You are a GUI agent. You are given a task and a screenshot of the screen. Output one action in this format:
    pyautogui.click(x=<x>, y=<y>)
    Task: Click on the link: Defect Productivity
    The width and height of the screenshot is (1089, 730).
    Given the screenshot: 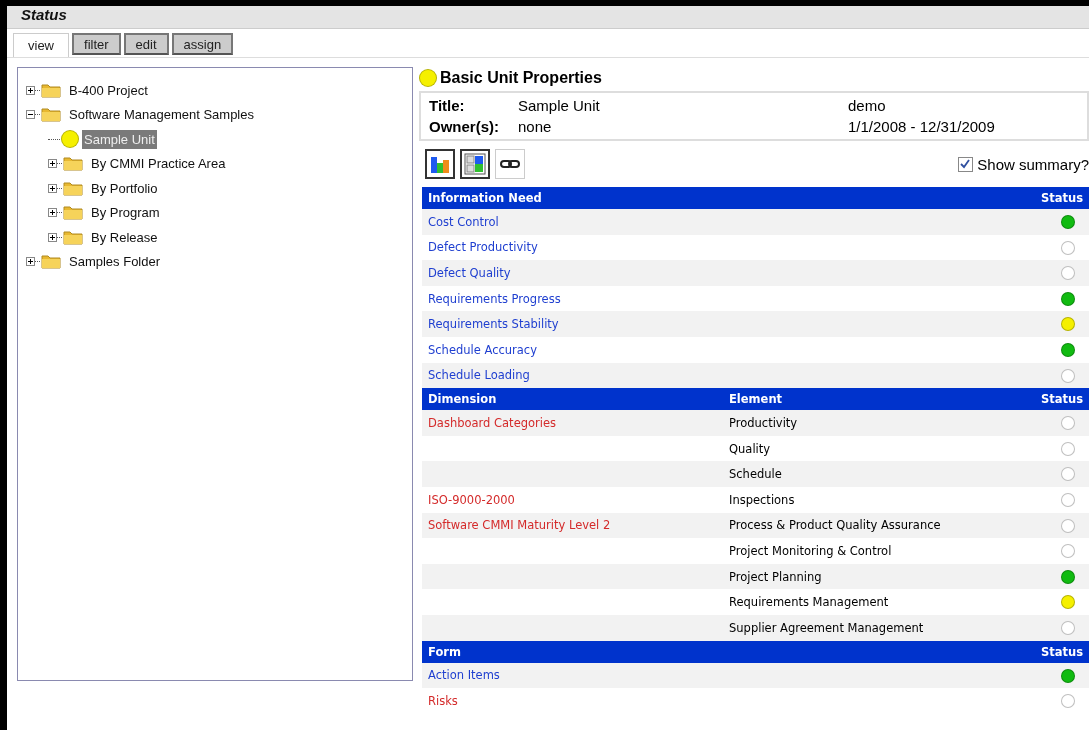 What is the action you would take?
    pyautogui.click(x=483, y=247)
    